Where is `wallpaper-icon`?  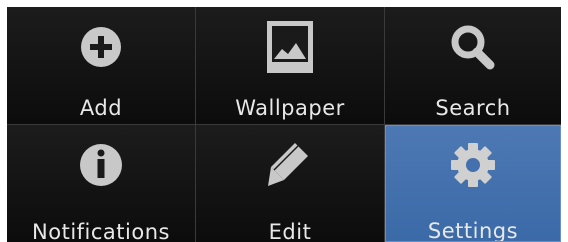
wallpaper-icon is located at coordinates (290, 47).